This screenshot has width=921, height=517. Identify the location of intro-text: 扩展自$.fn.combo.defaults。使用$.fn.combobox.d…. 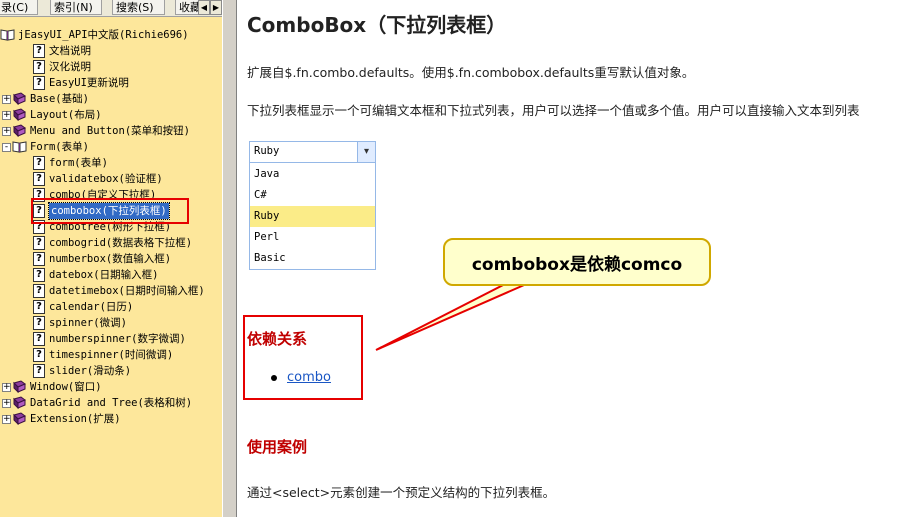
(471, 72).